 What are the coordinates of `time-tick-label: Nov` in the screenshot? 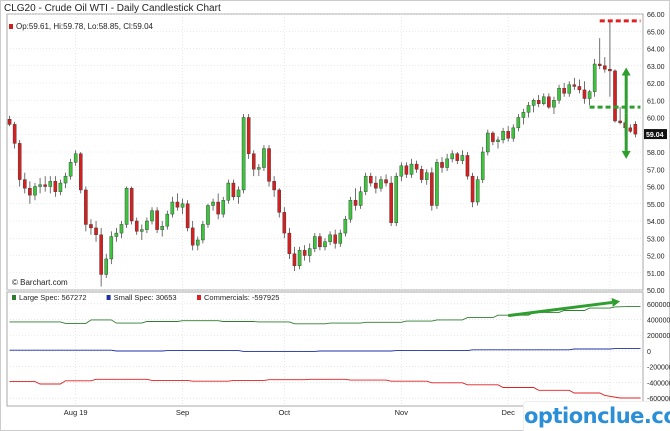 It's located at (402, 412).